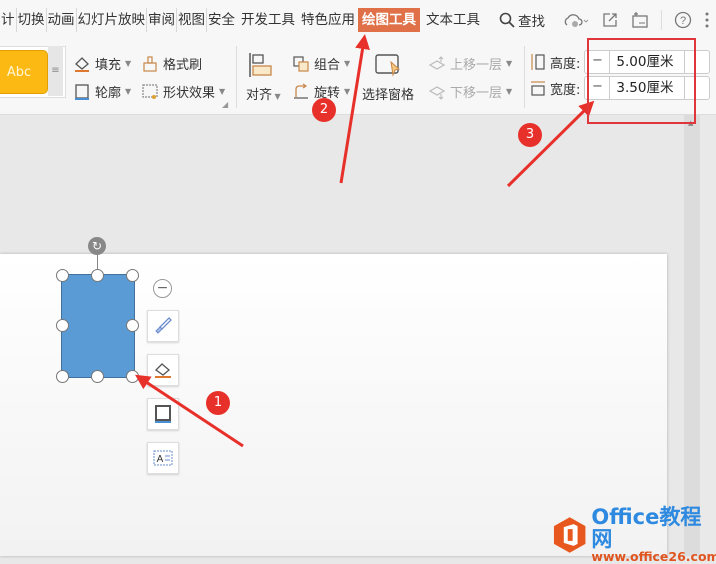 The image size is (716, 564). Describe the element at coordinates (218, 403) in the screenshot. I see `annotation-badge-1: 1` at that location.